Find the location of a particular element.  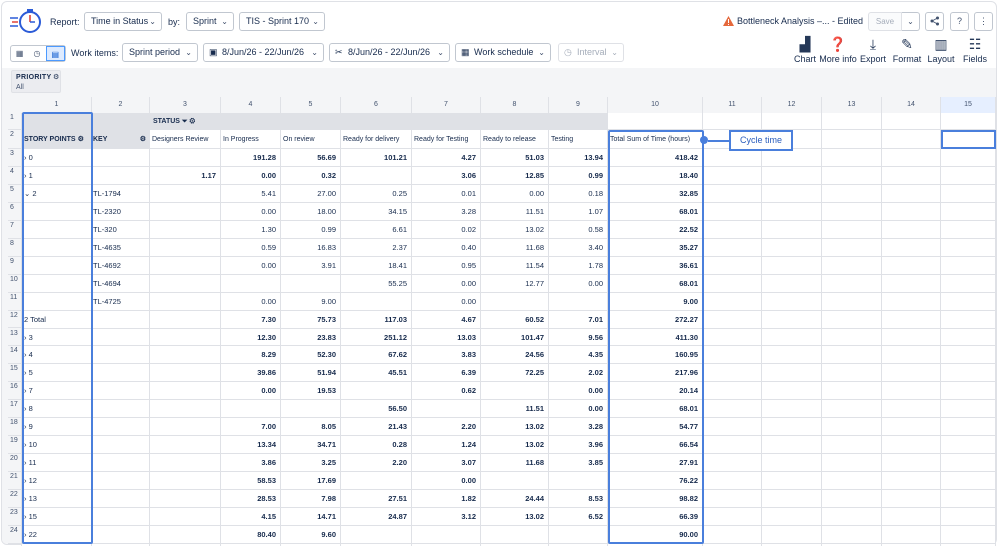

value-cell: 6.39 is located at coordinates (446, 373).